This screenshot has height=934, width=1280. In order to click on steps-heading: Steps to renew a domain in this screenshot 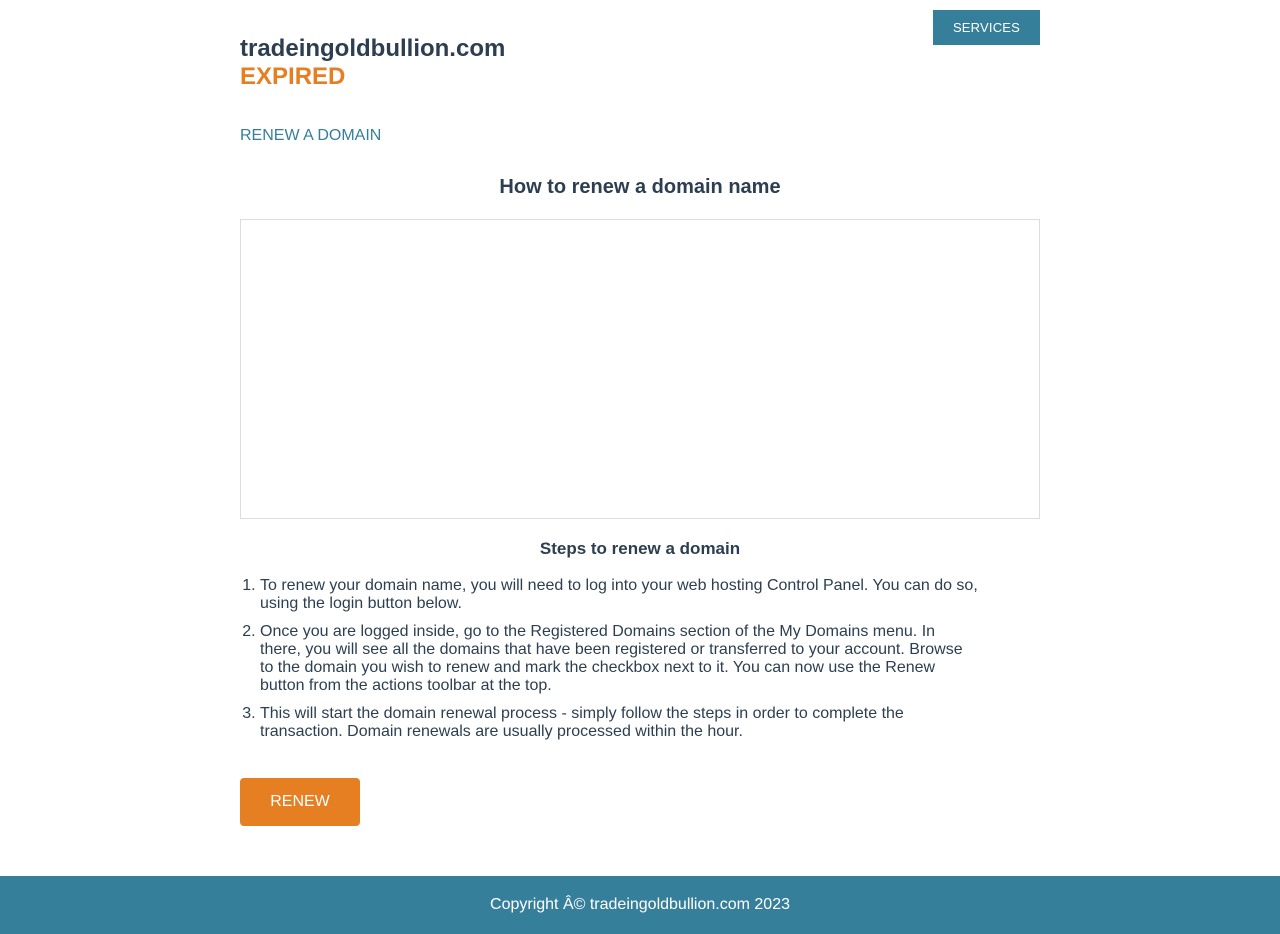, I will do `click(640, 548)`.